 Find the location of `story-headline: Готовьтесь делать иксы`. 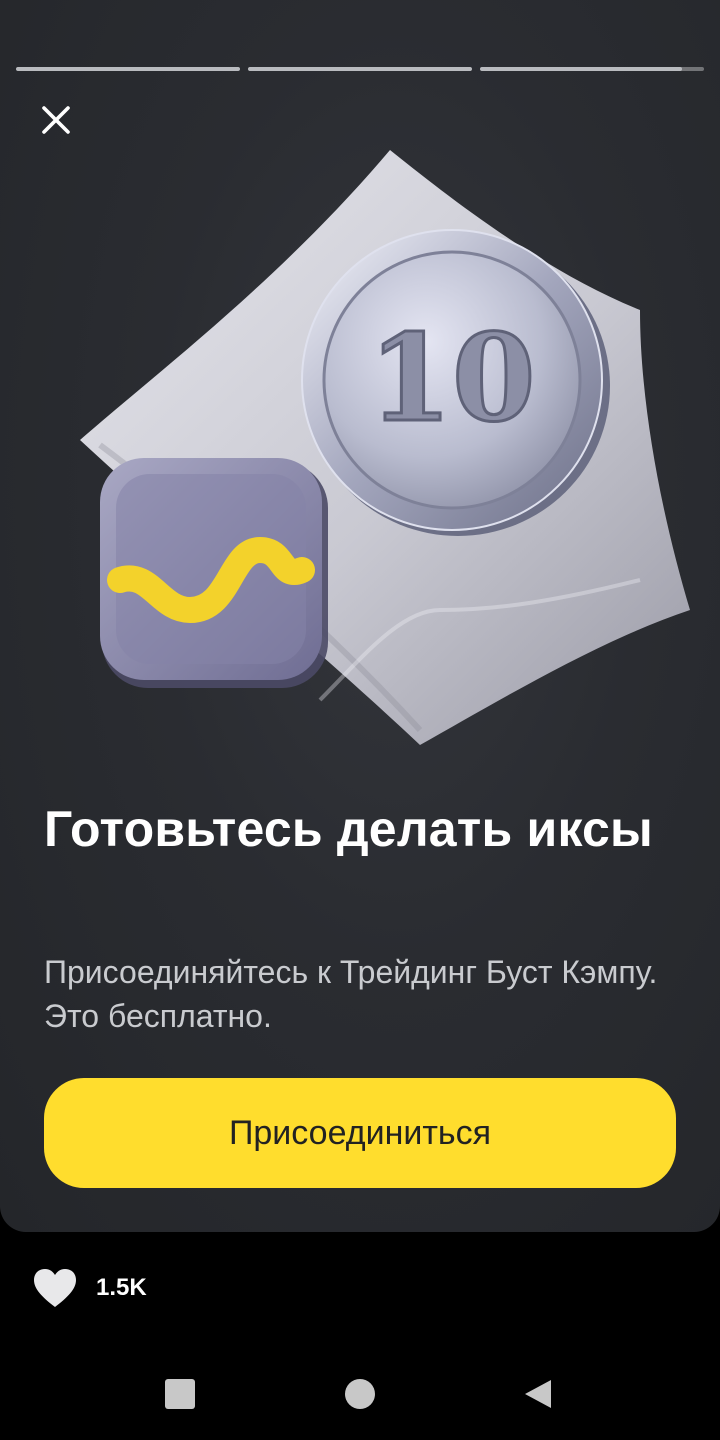

story-headline: Готовьтесь делать иксы is located at coordinates (348, 829).